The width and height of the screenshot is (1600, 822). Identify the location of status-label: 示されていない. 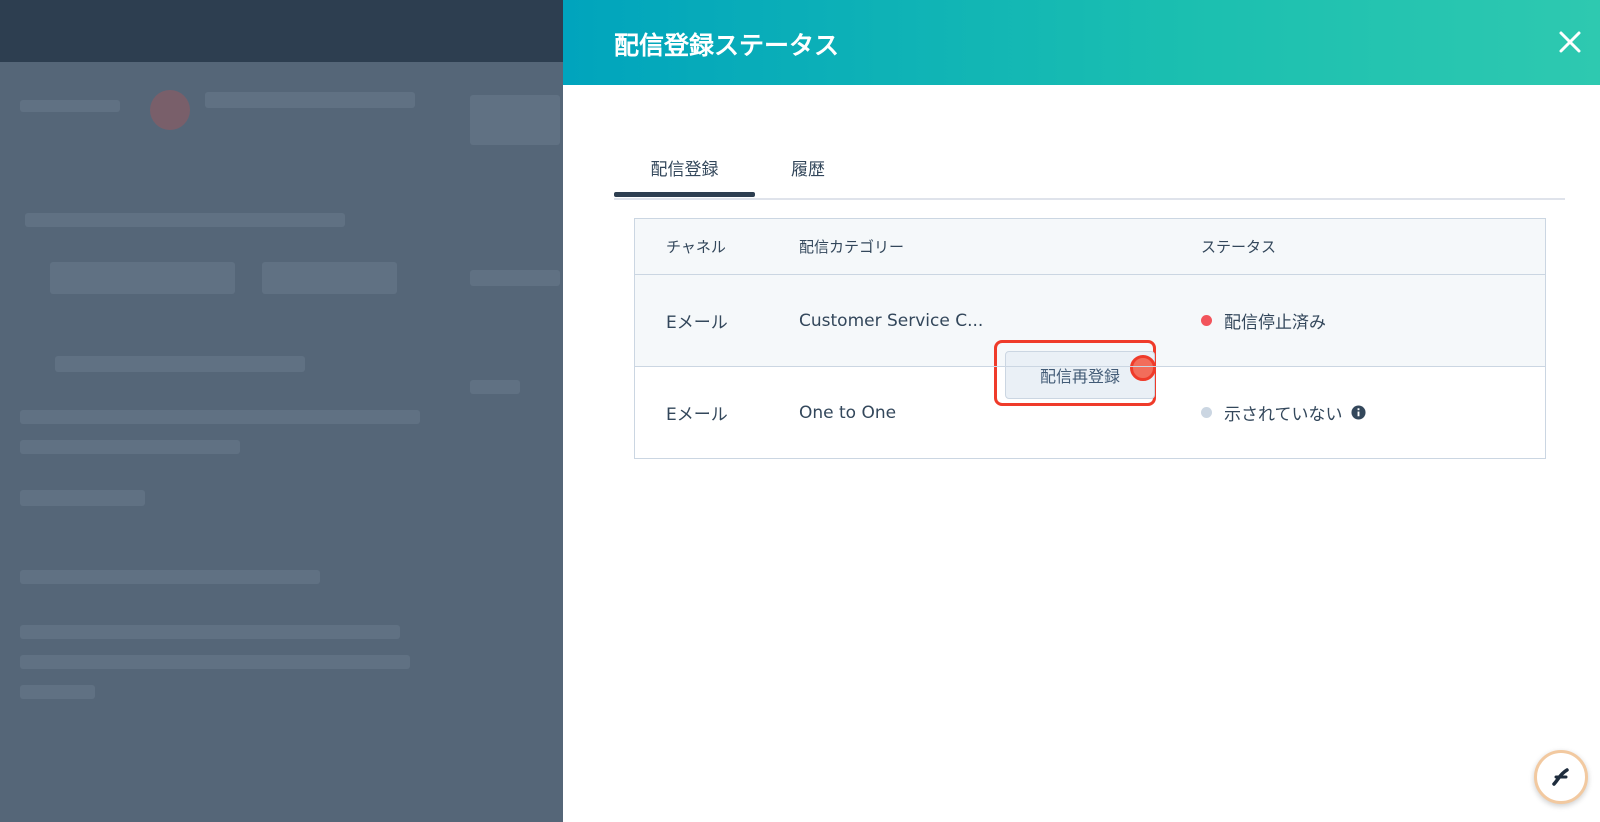
(1283, 415).